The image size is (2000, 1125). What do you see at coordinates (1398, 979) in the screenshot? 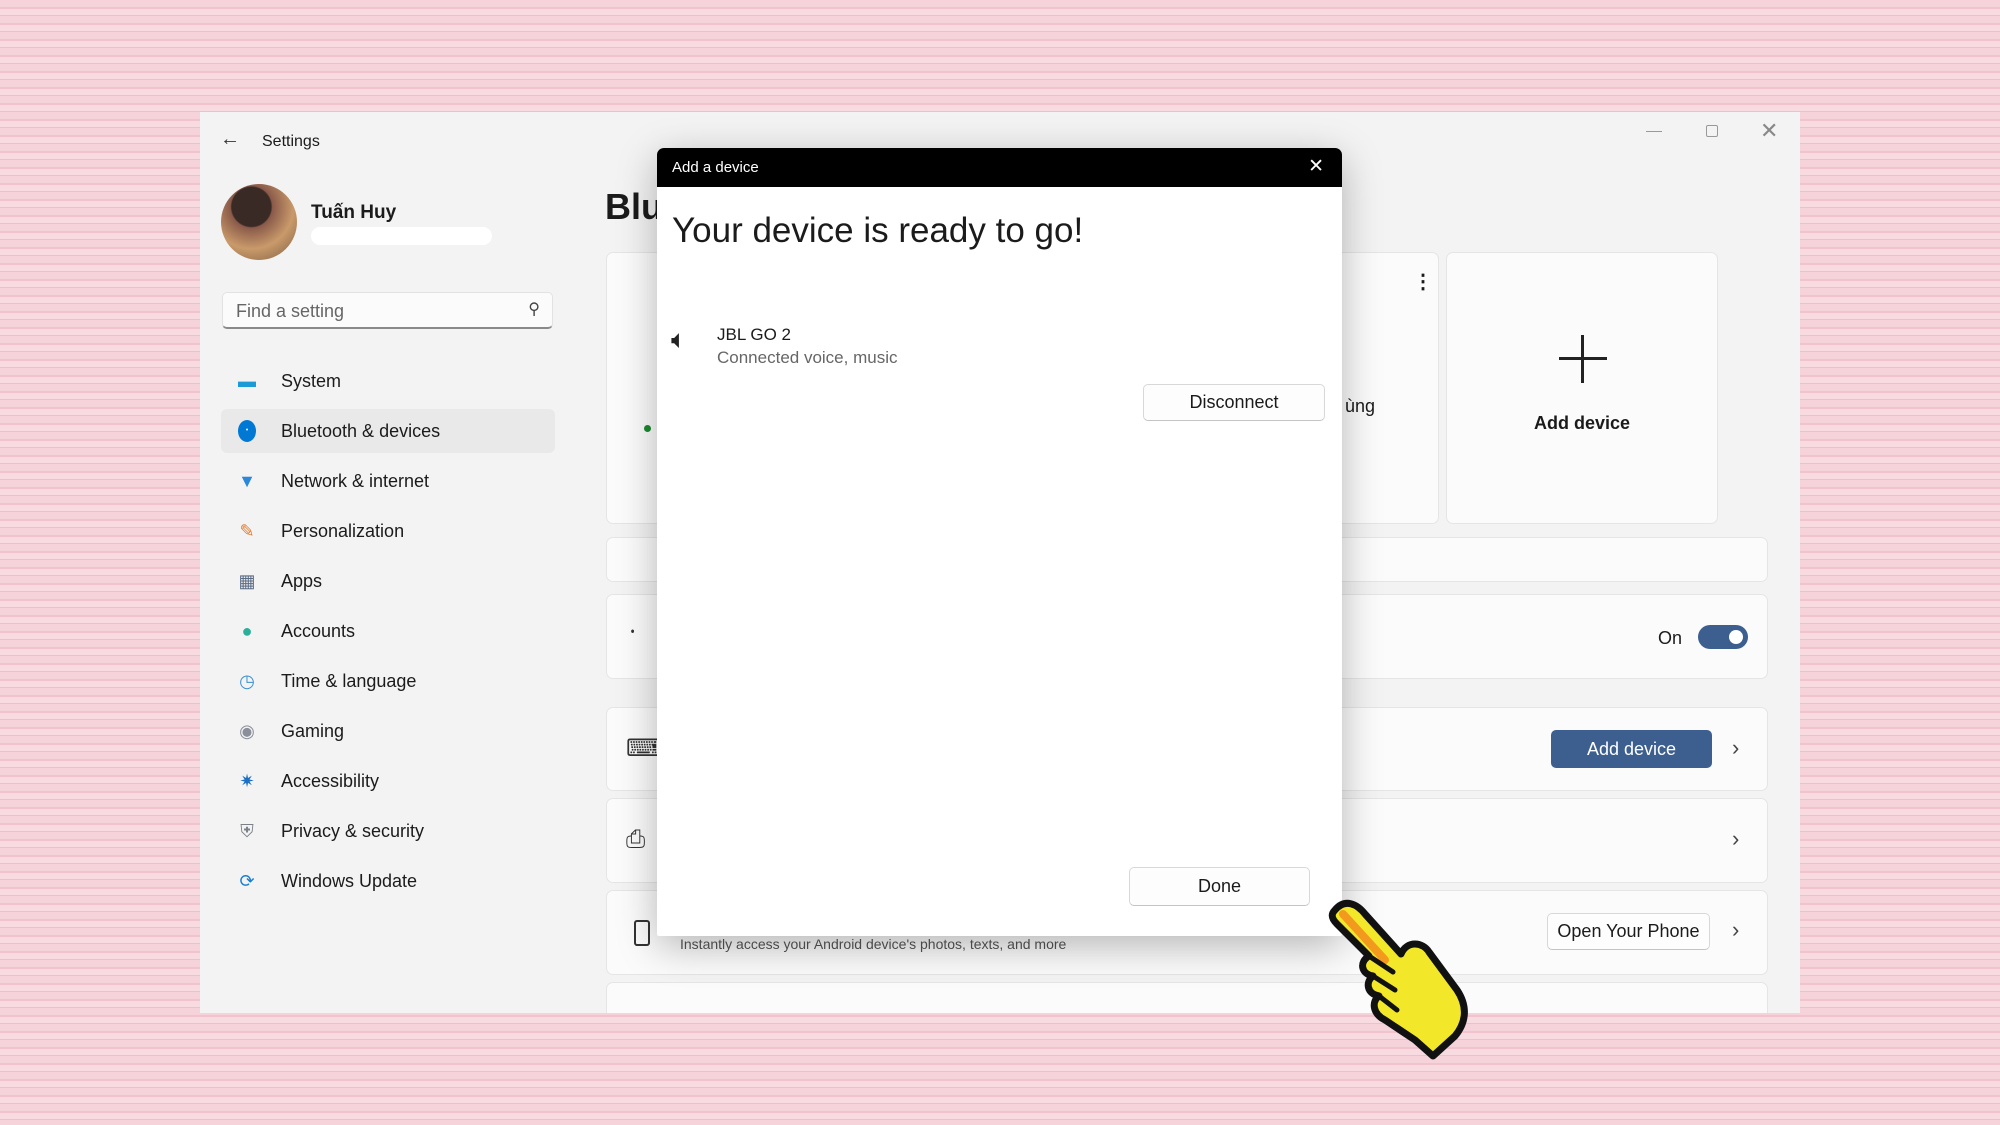
I see `pointing-hand-icon` at bounding box center [1398, 979].